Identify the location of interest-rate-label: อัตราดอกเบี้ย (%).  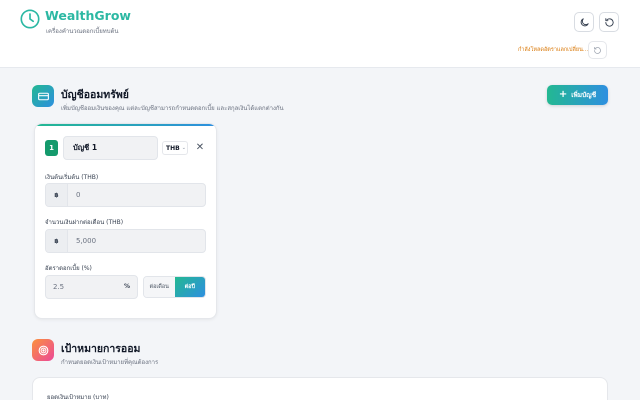
(68, 268).